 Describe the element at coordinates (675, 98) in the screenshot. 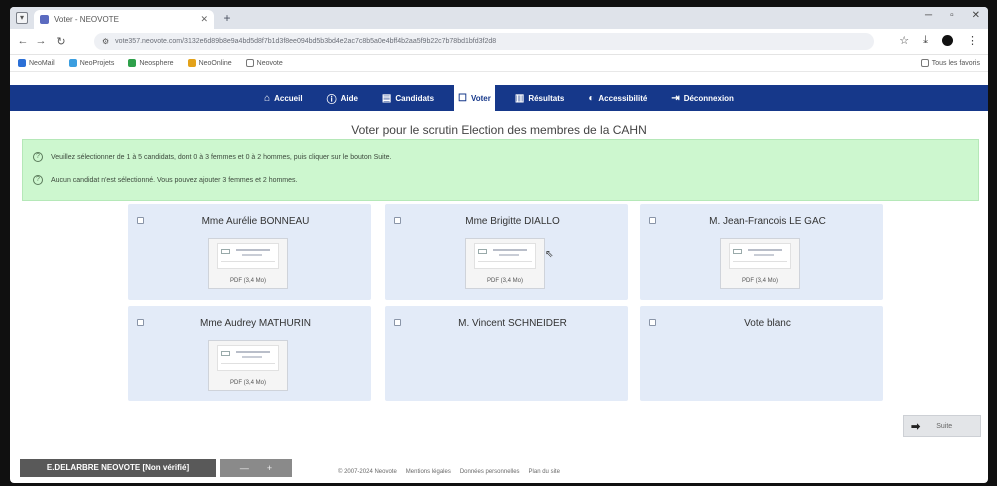

I see `logout-icon: ⇥` at that location.